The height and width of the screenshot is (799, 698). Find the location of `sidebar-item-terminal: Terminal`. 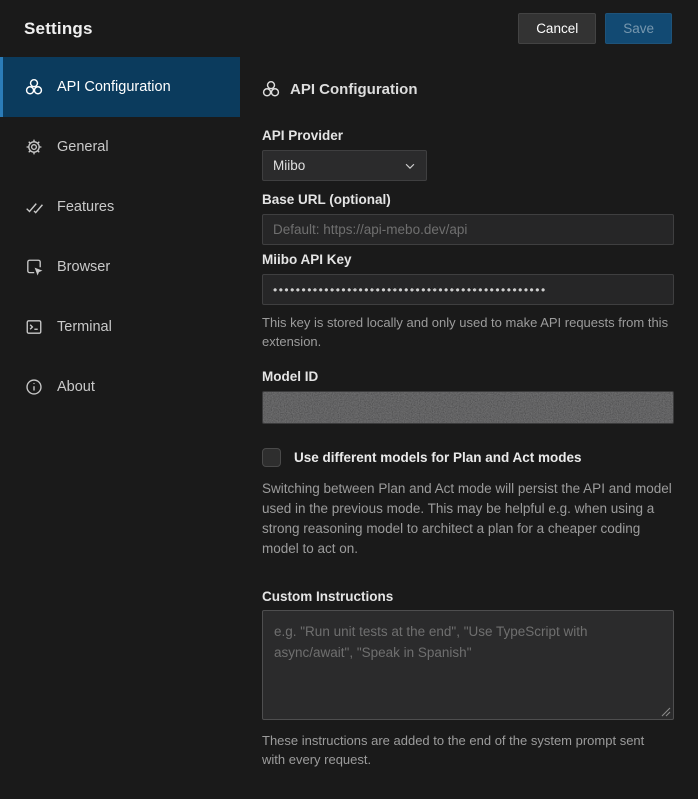

sidebar-item-terminal: Terminal is located at coordinates (120, 327).